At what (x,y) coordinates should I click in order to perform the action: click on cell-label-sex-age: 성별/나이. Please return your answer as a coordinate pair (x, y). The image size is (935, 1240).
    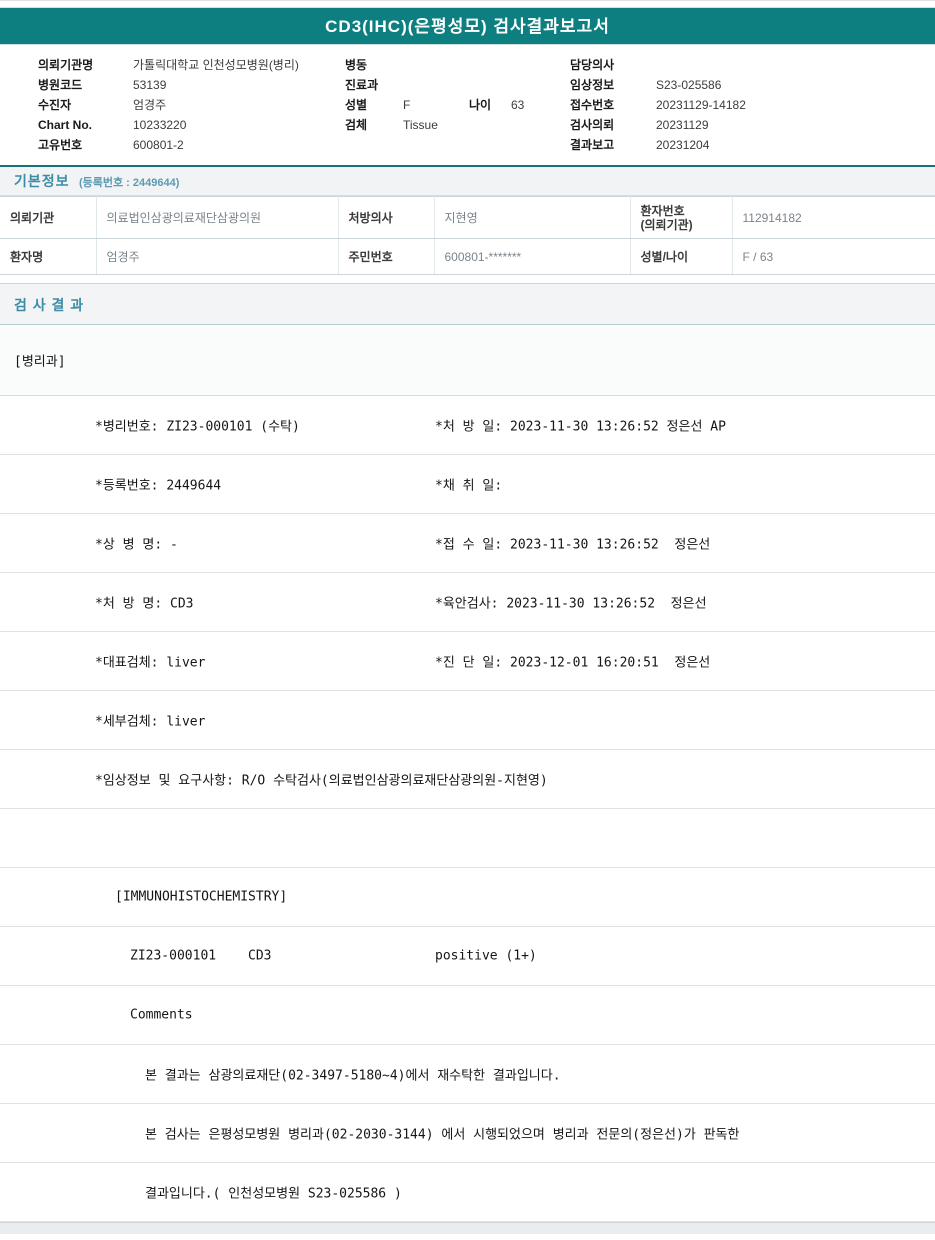
    Looking at the image, I should click on (681, 256).